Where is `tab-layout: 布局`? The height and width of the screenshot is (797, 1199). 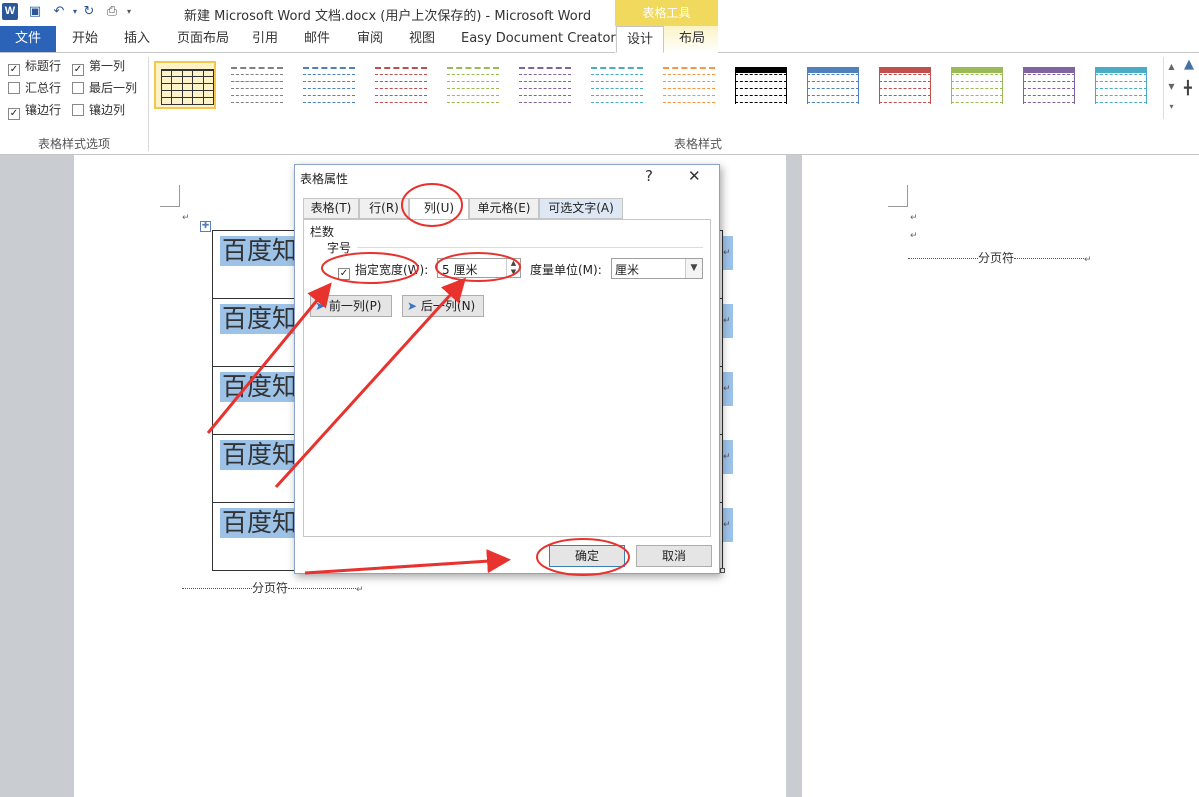 tab-layout: 布局 is located at coordinates (692, 39).